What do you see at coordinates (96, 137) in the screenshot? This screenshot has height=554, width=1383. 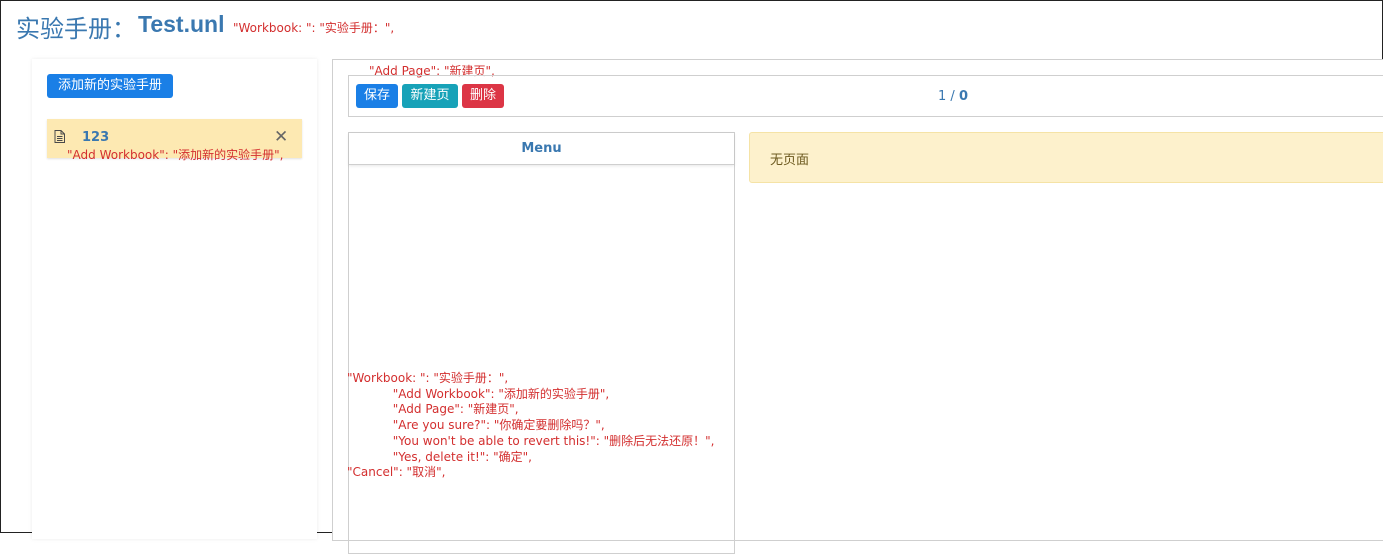 I see `workbook-name: 123` at bounding box center [96, 137].